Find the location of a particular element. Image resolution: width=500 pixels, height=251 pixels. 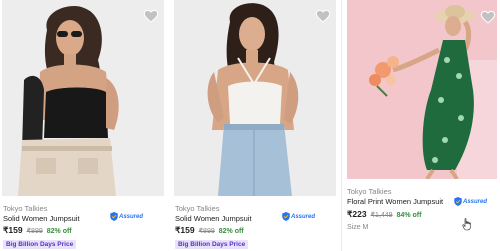

price-row: ₹223 ₹1,449 84% off is located at coordinates (384, 214).